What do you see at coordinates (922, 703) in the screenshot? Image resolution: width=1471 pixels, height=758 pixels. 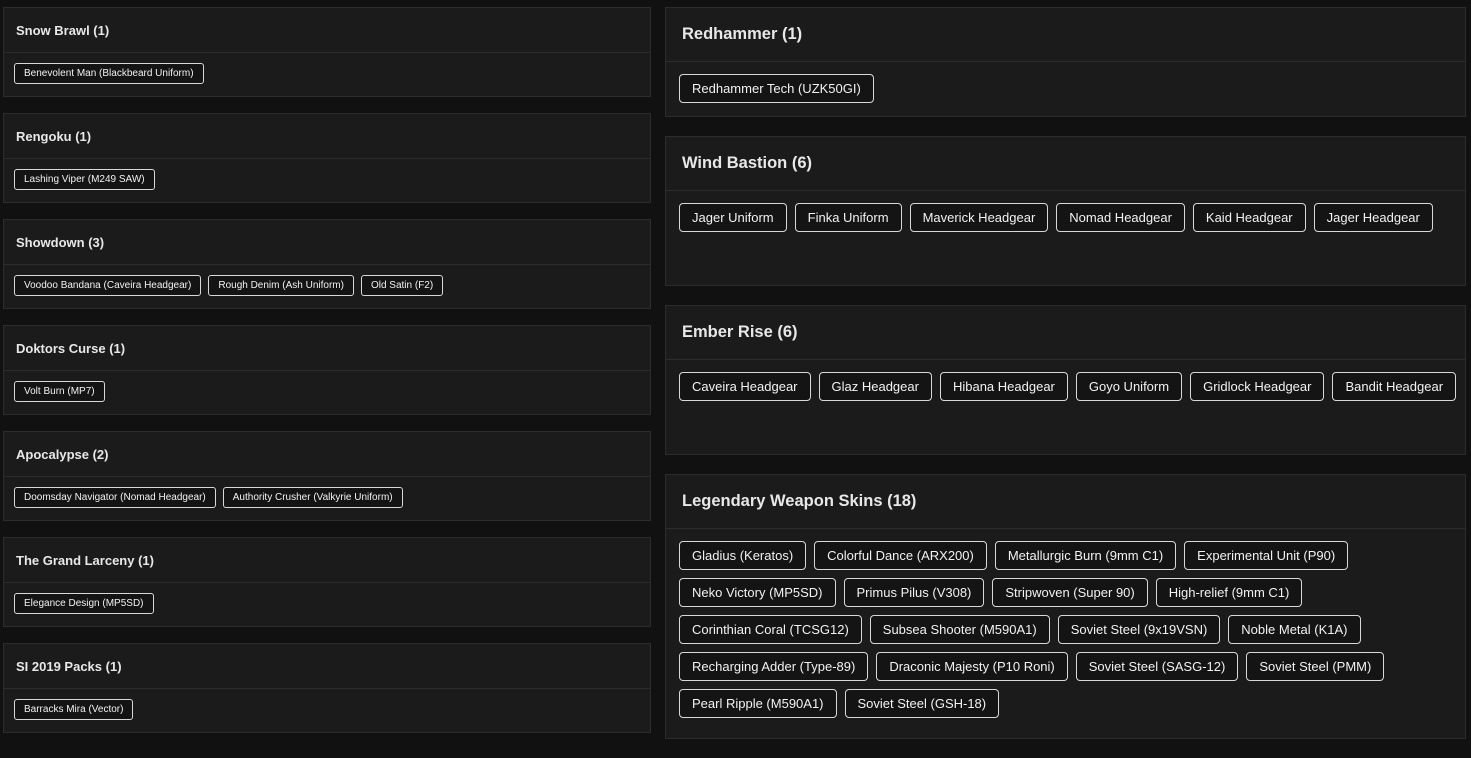 I see `item-tag: Soviet Steel (GSH-18)` at bounding box center [922, 703].